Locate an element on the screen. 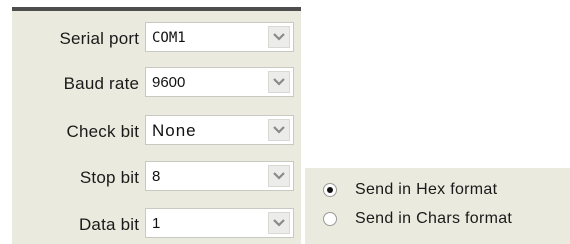 This screenshot has height=244, width=570. baud-rate-label: Baud rate : is located at coordinates (106, 83).